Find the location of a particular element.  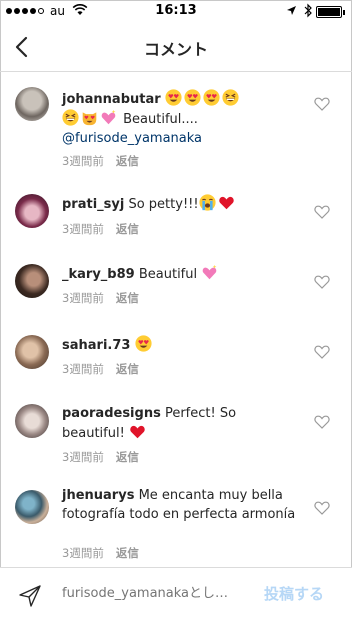

comment-username: paoradesigns is located at coordinates (111, 413).